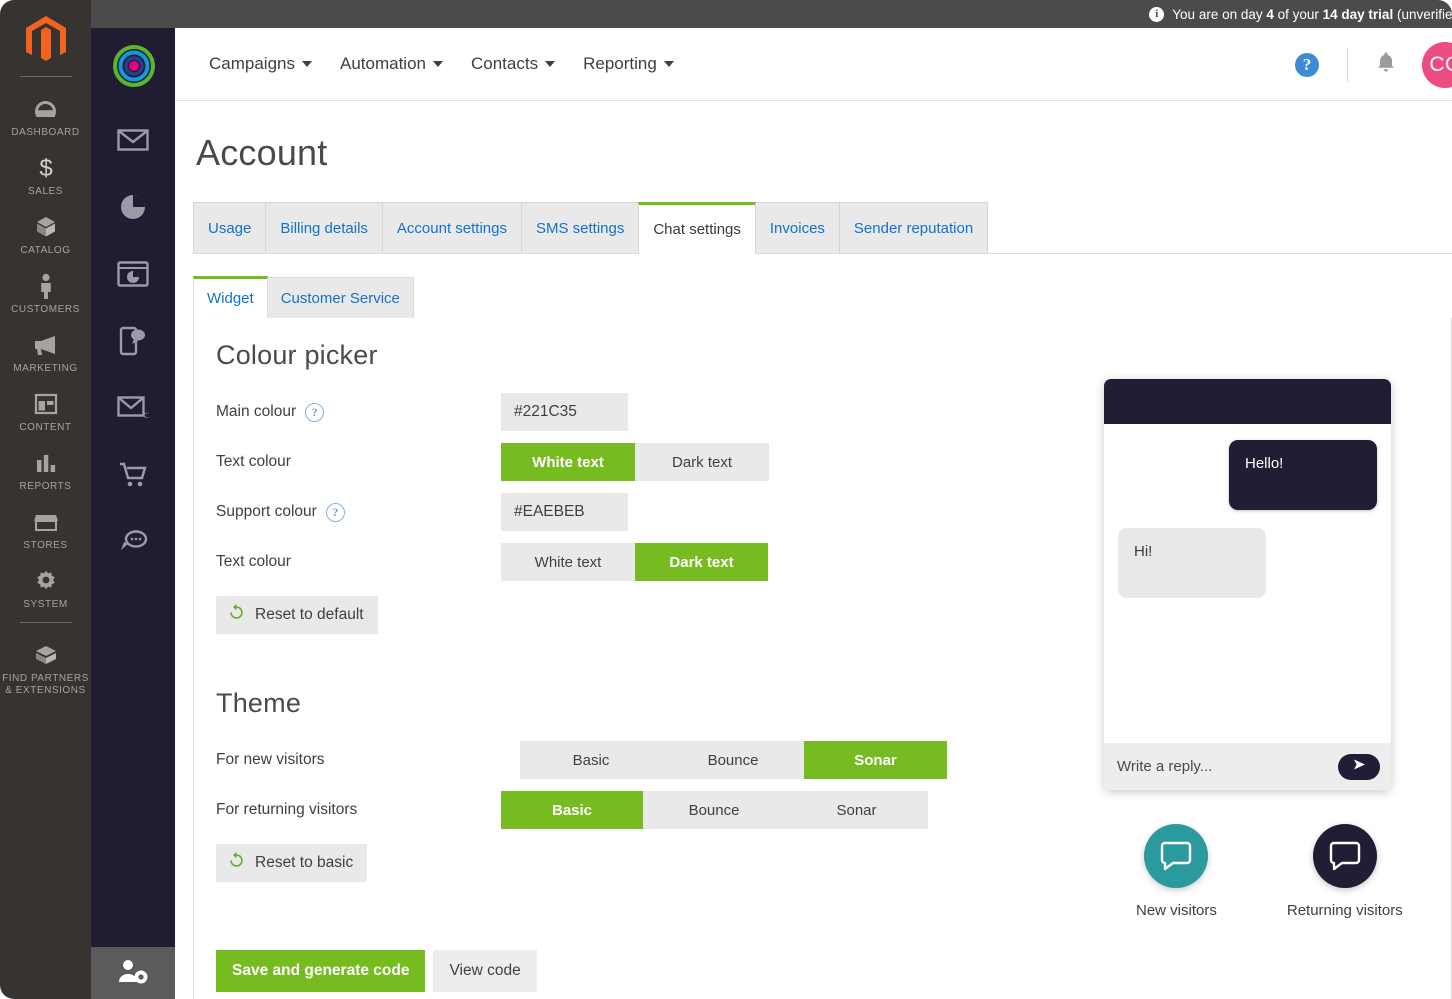  Describe the element at coordinates (1344, 910) in the screenshot. I see `returning-visitors-label: Returning visitors` at that location.